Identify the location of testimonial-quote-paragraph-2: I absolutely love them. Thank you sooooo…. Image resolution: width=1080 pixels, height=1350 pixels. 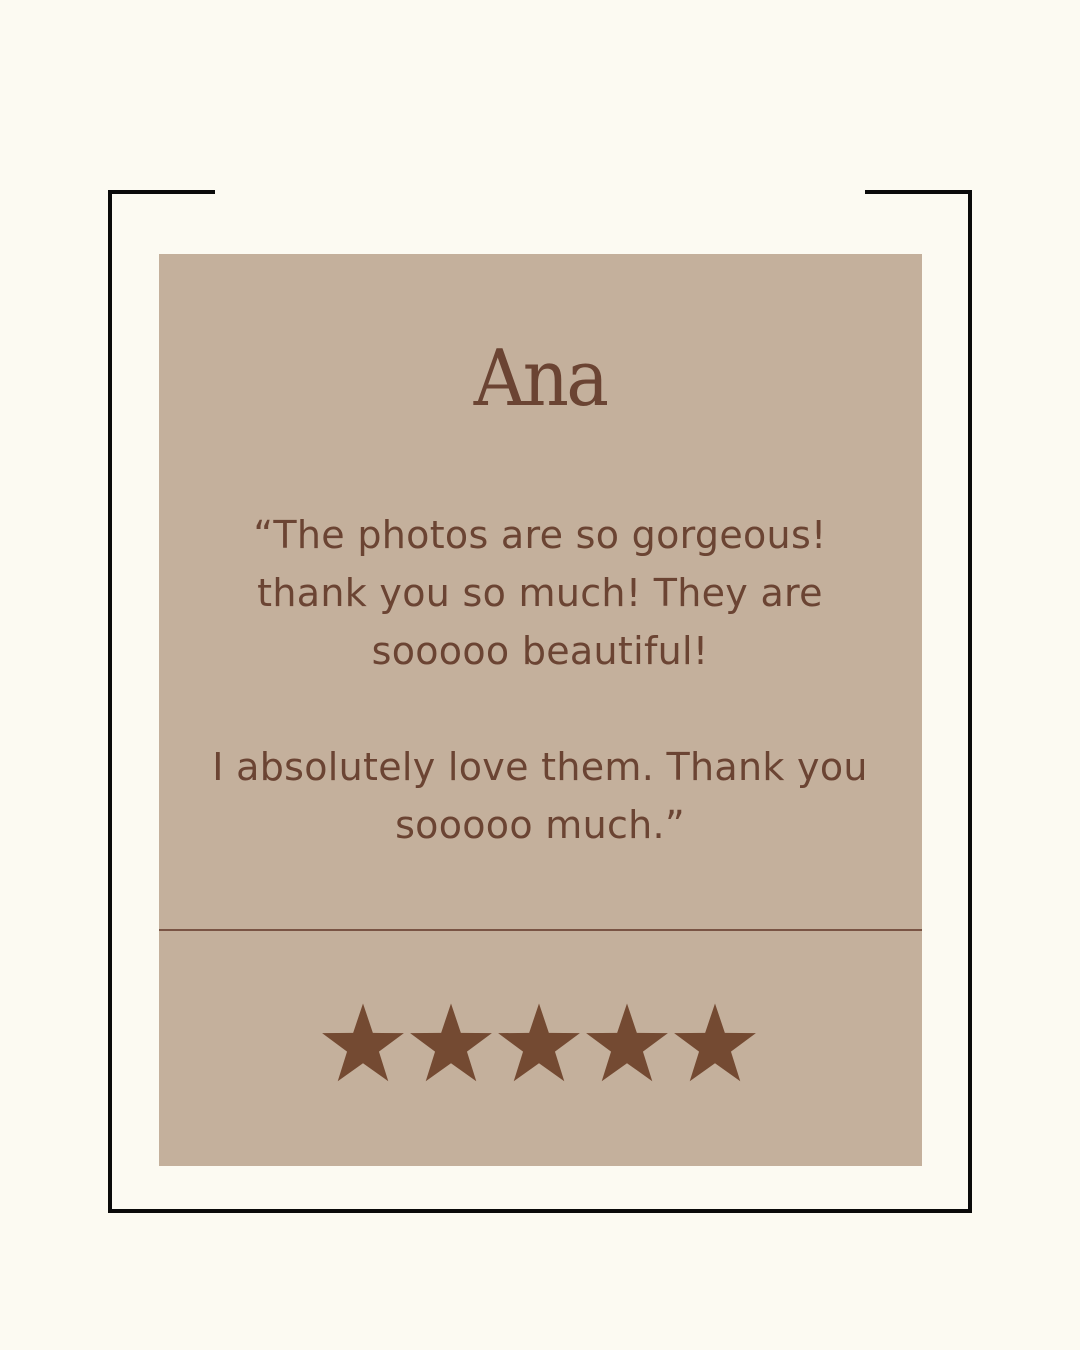
(540, 796).